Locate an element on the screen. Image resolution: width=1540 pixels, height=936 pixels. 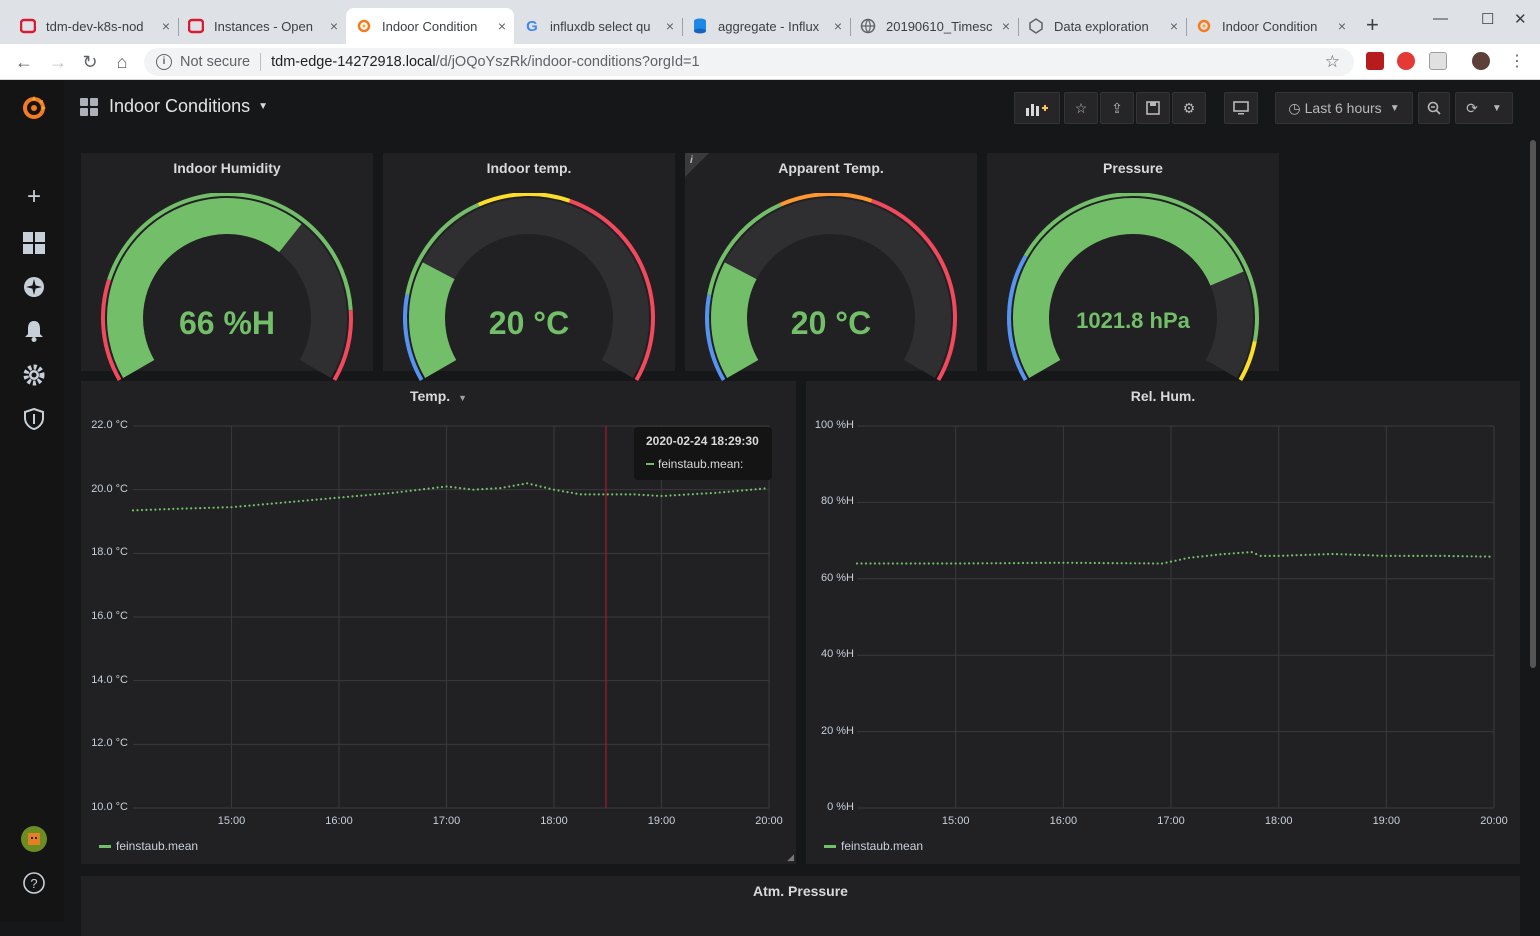
minimize-icon: — is located at coordinates (1440, 18).